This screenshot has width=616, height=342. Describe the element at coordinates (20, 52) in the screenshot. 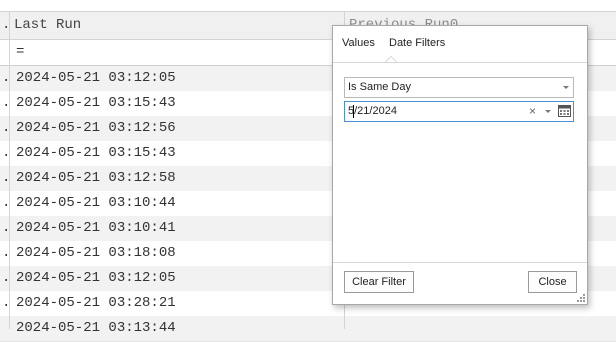

I see `filter-operator: =` at that location.